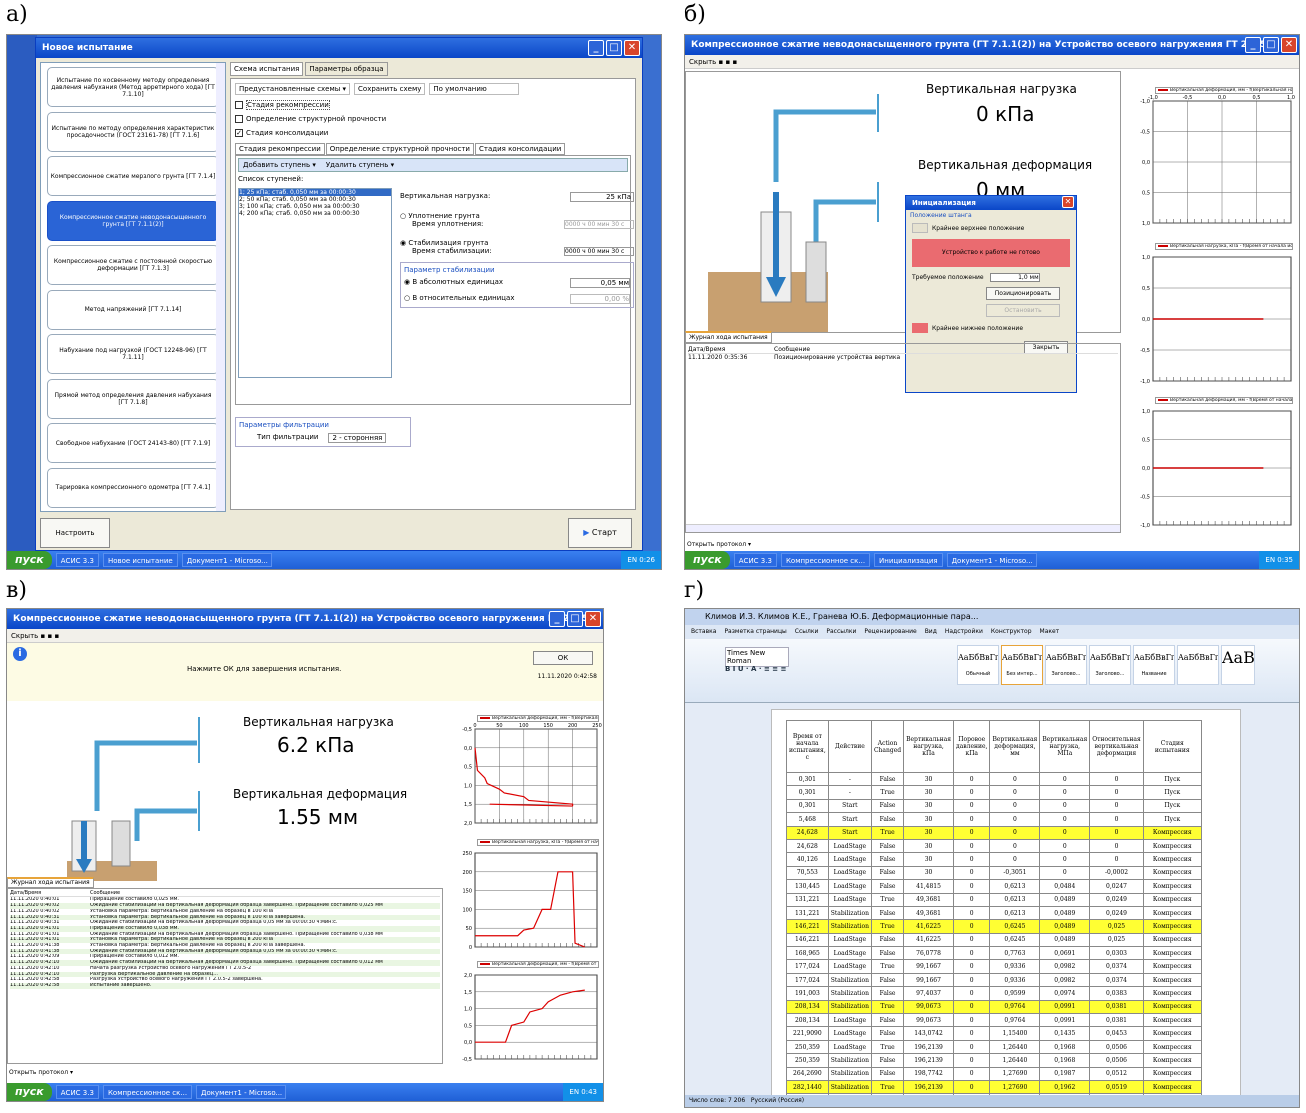 Image resolution: width=1306 pixels, height=1113 pixels. What do you see at coordinates (239, 119) in the screenshot?
I see `checkbox-structural` at bounding box center [239, 119].